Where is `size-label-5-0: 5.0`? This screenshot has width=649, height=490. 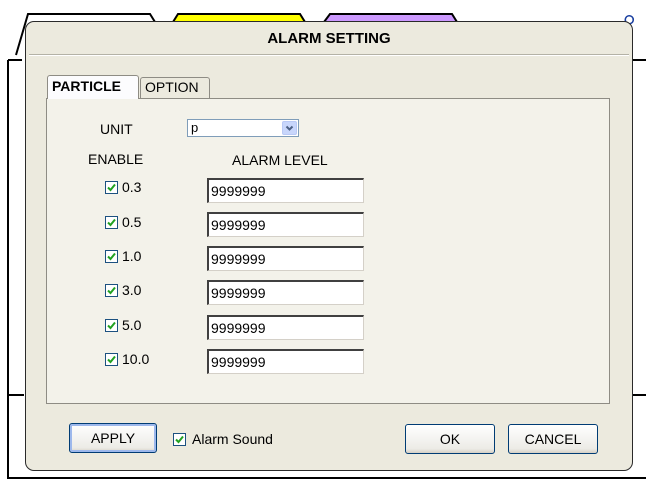
size-label-5-0: 5.0 is located at coordinates (132, 325).